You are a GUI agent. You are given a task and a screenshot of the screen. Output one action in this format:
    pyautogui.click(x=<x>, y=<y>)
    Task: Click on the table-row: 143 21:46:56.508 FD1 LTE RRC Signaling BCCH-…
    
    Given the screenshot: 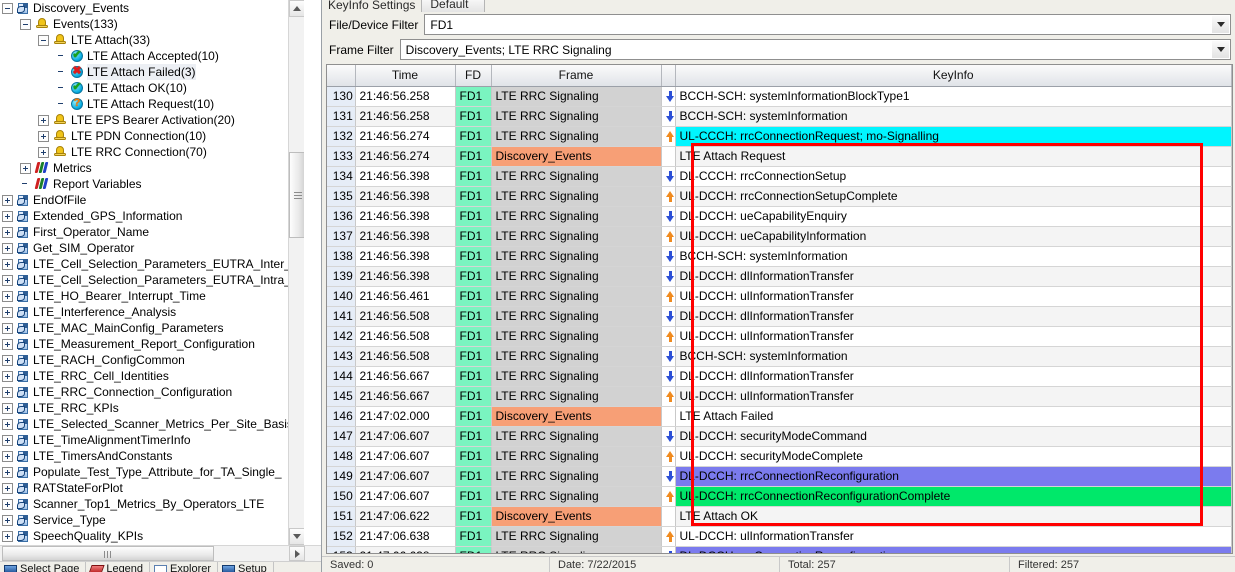 What is the action you would take?
    pyautogui.click(x=779, y=356)
    